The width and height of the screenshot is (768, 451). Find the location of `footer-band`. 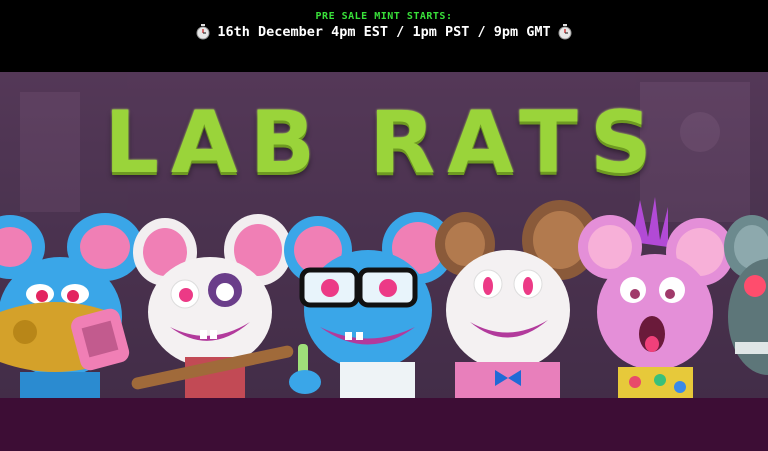

footer-band is located at coordinates (384, 424).